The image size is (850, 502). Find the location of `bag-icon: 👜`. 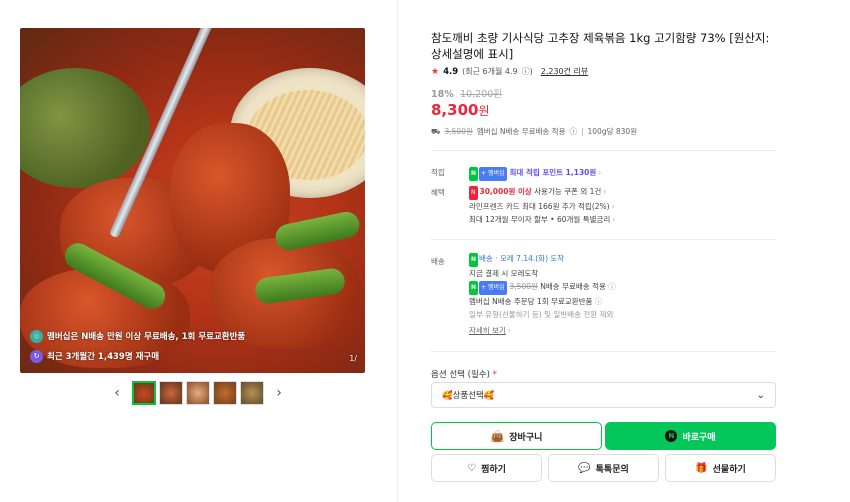

bag-icon: 👜 is located at coordinates (497, 436).